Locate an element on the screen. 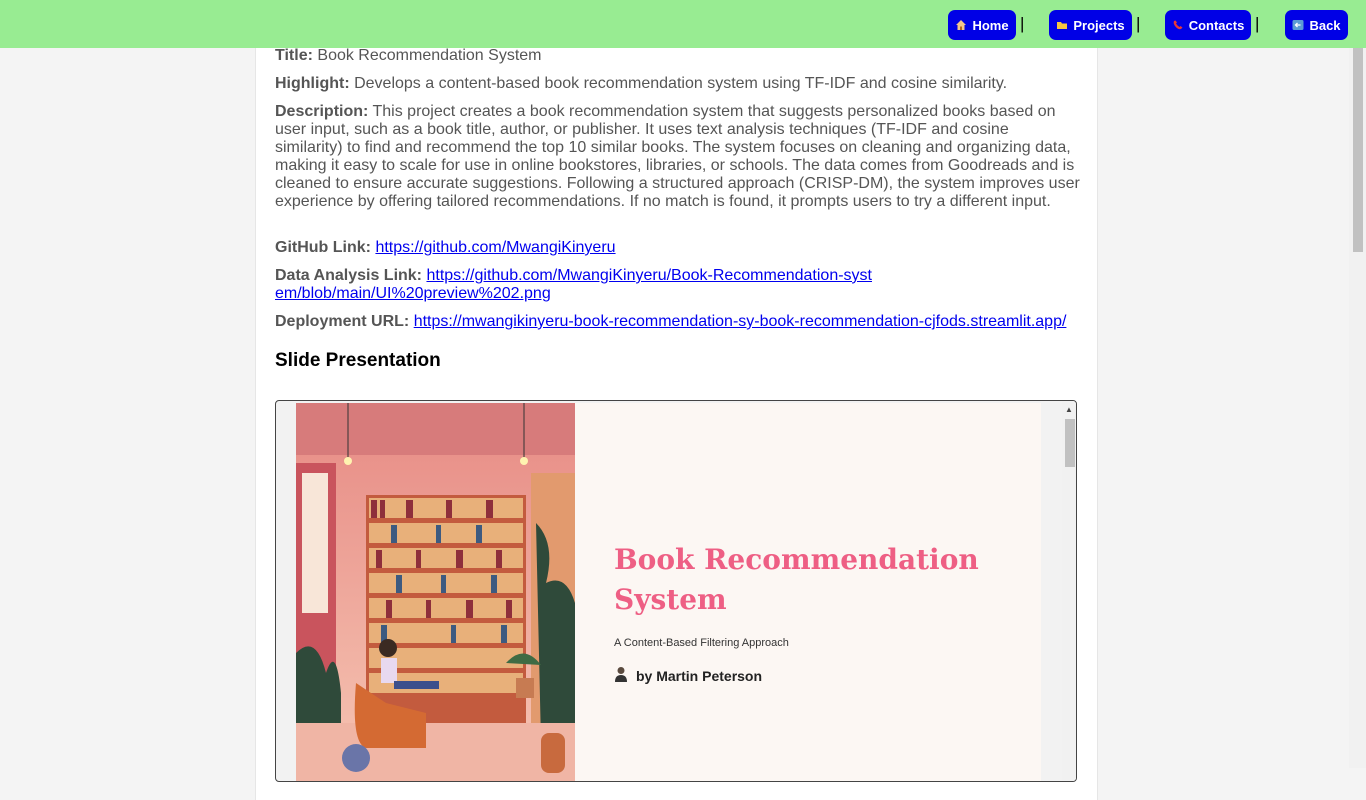 The image size is (1366, 800). telephone-icon is located at coordinates (1178, 25).